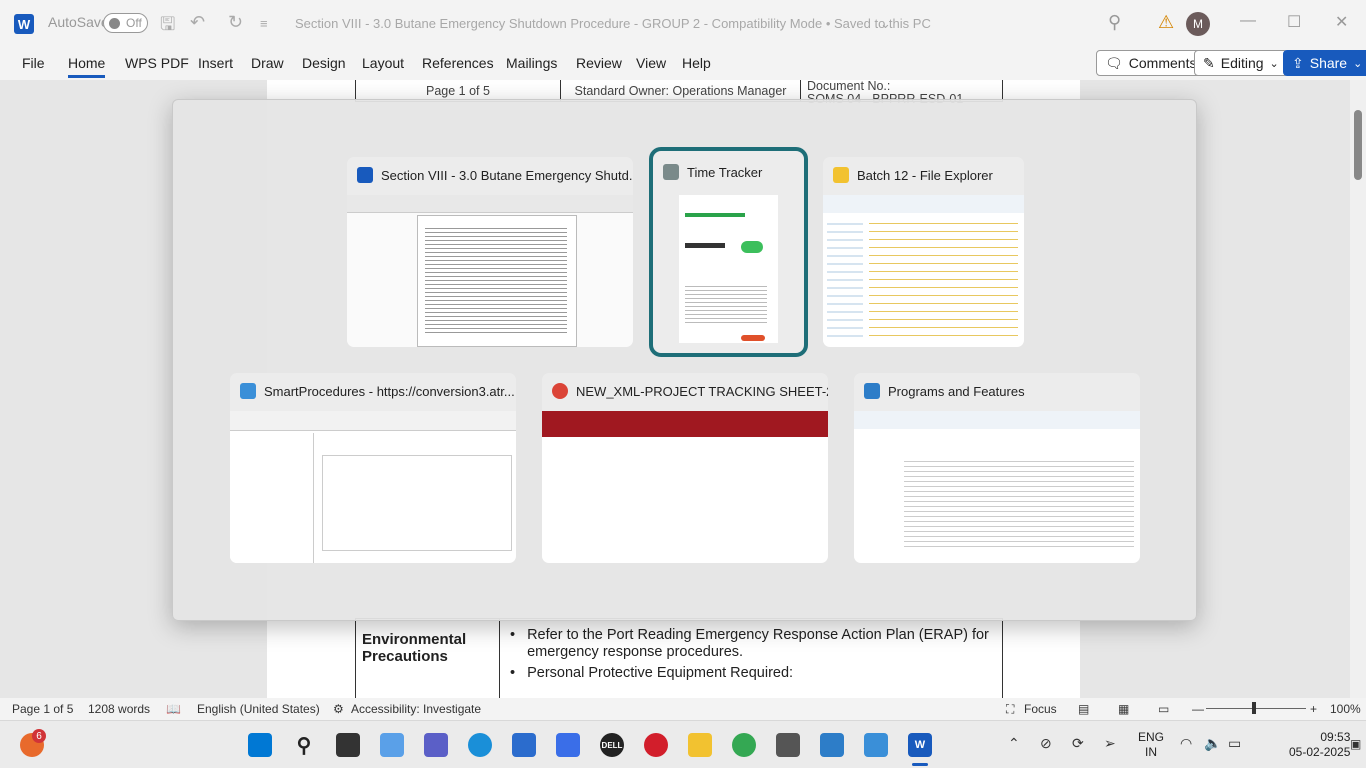  I want to click on window-card-time-tracker: Time Tracker, so click(728, 252).